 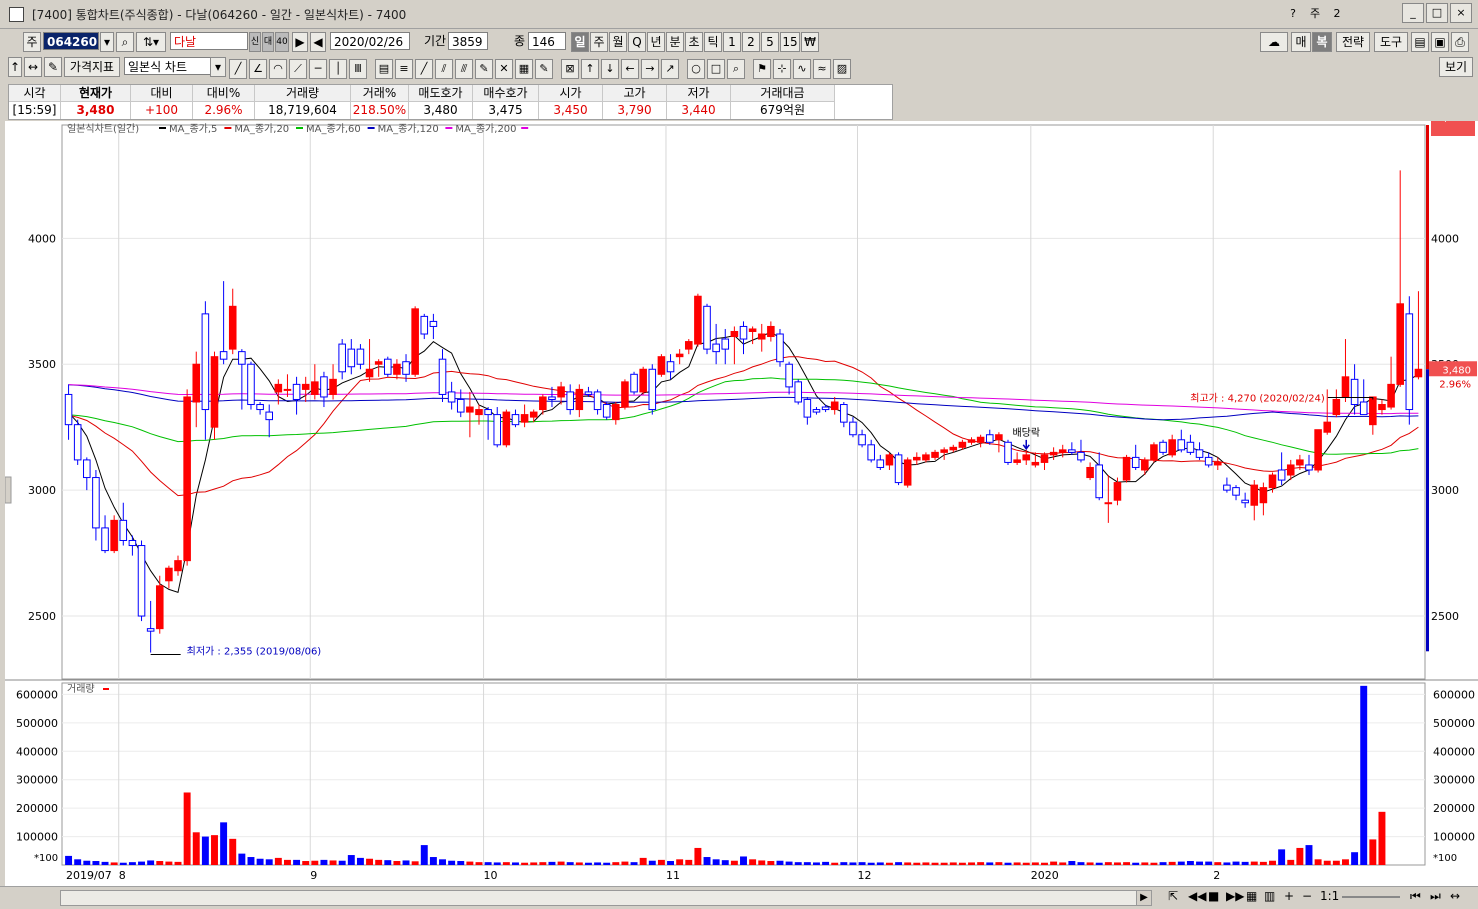 What do you see at coordinates (8, 490) in the screenshot?
I see `side-collapse-handle` at bounding box center [8, 490].